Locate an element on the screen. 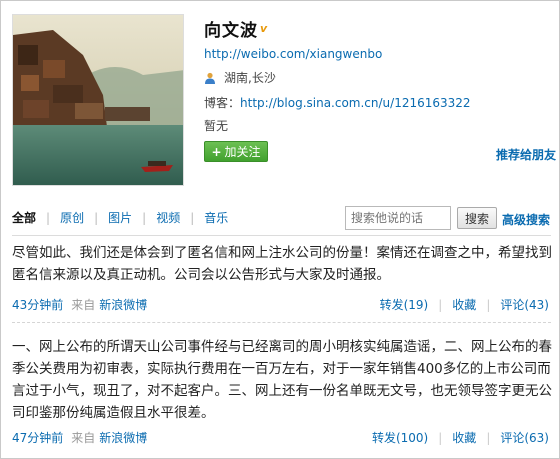  avatar is located at coordinates (98, 100).